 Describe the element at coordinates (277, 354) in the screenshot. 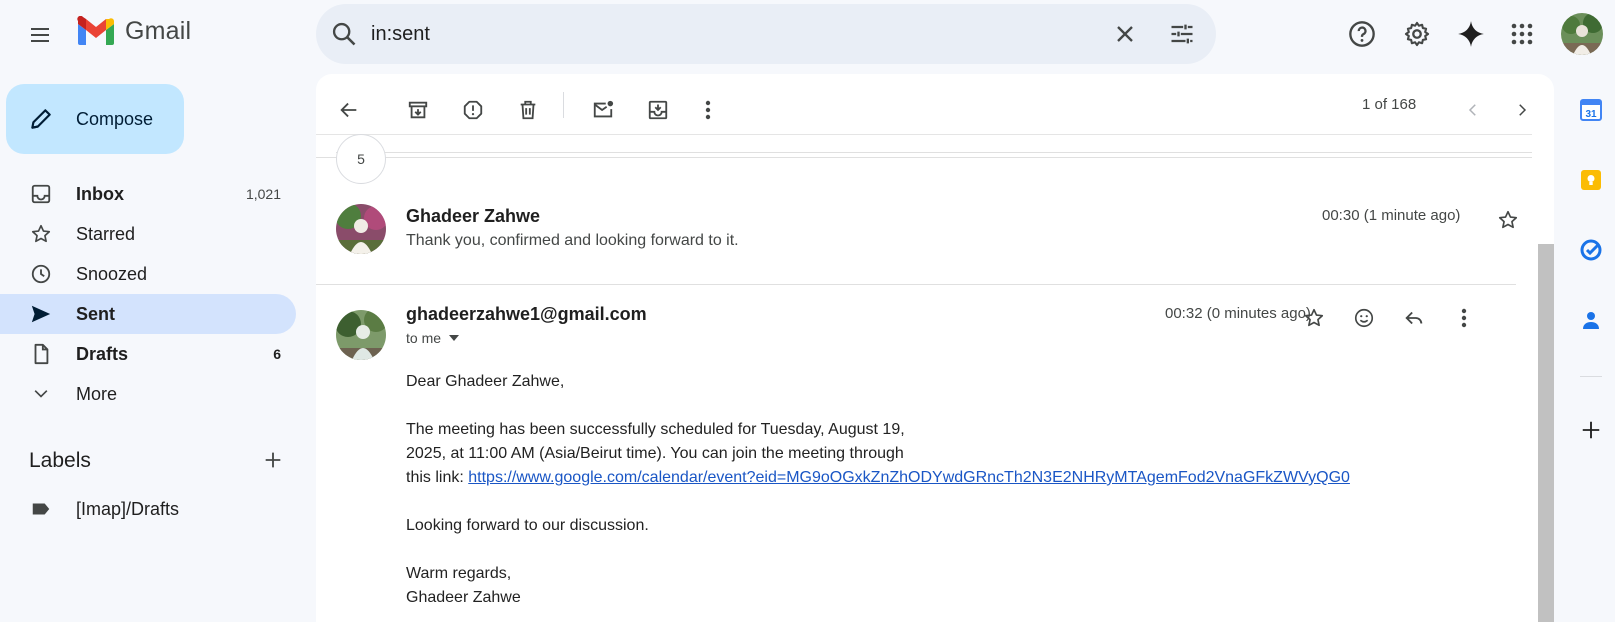

I see `drafts-count: 6` at that location.